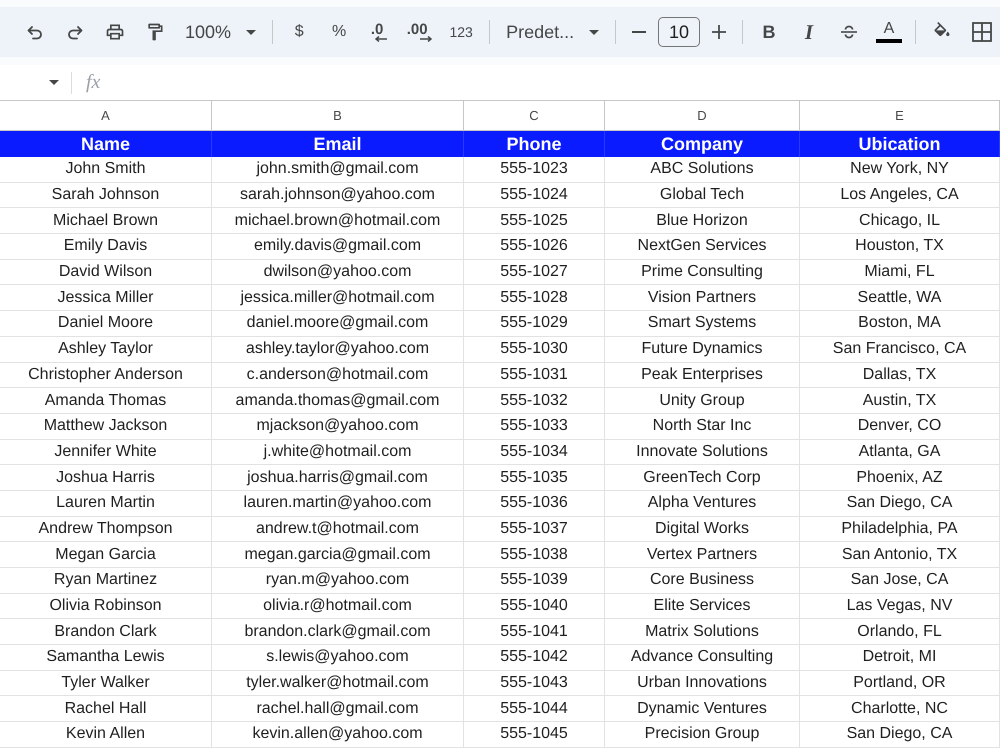 Image resolution: width=1000 pixels, height=750 pixels. I want to click on table-cell: Christopher Anderson, so click(106, 375).